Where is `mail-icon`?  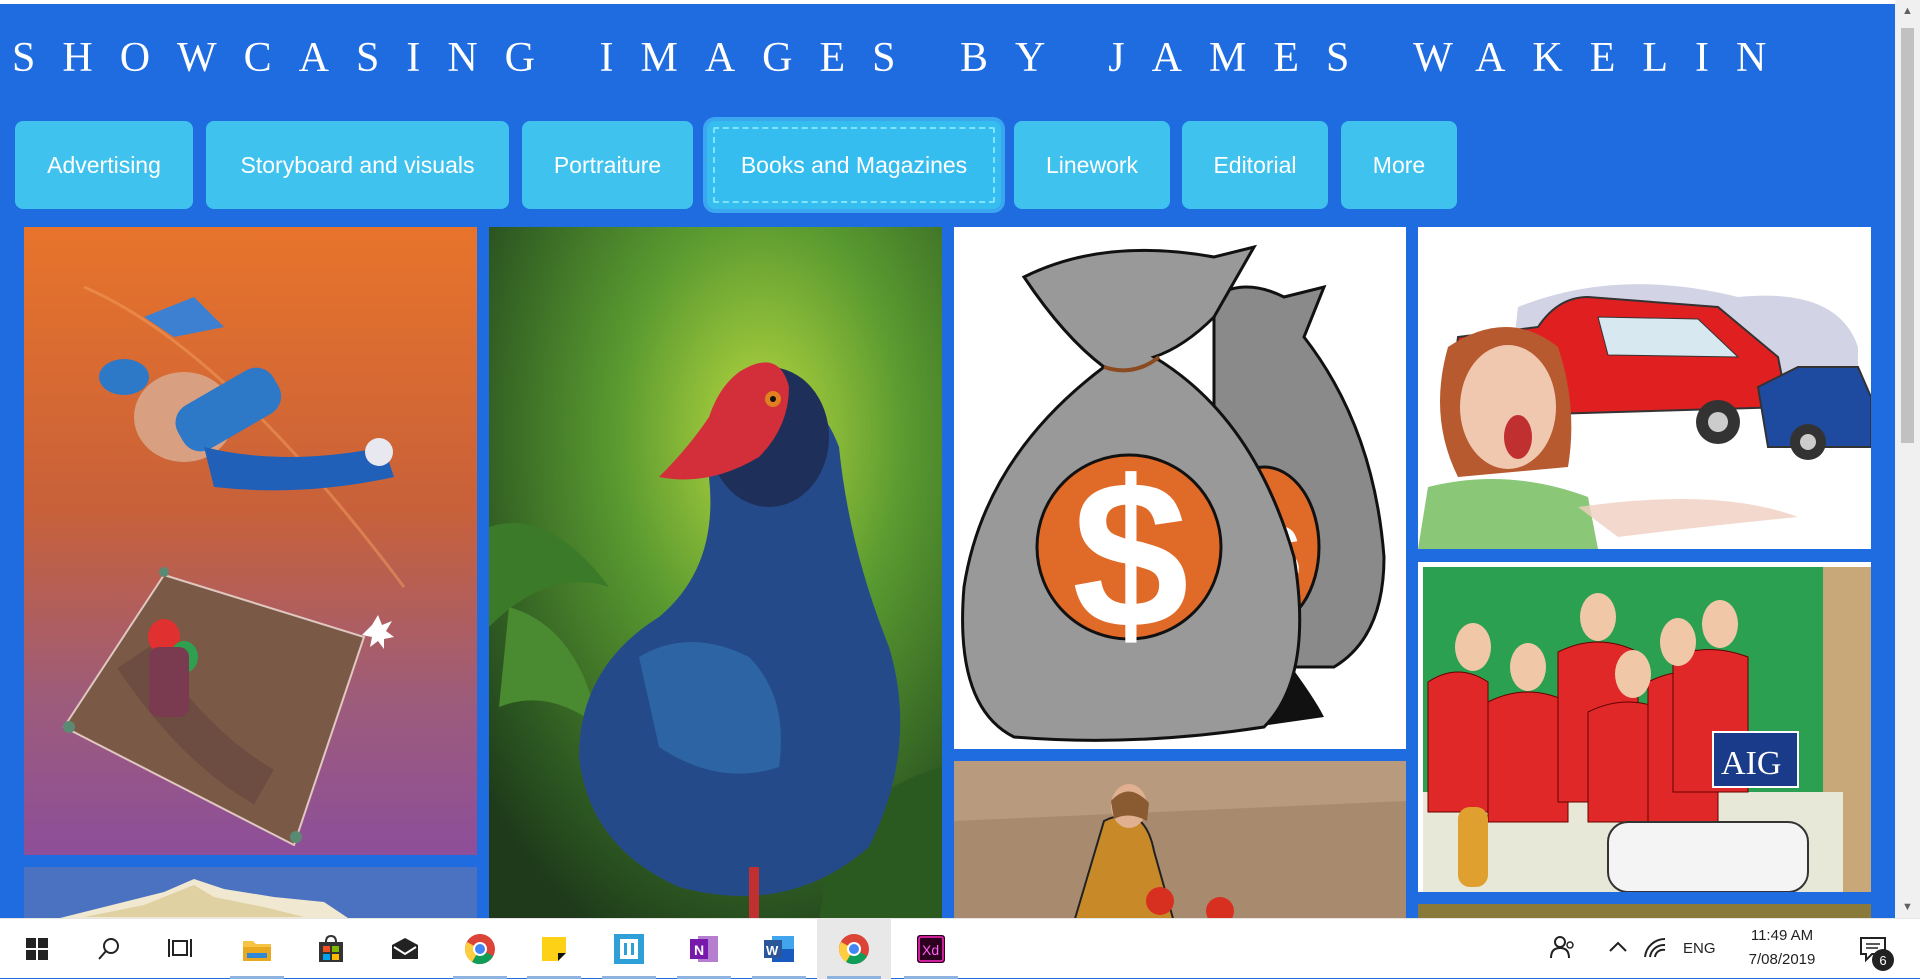
mail-icon is located at coordinates (405, 949).